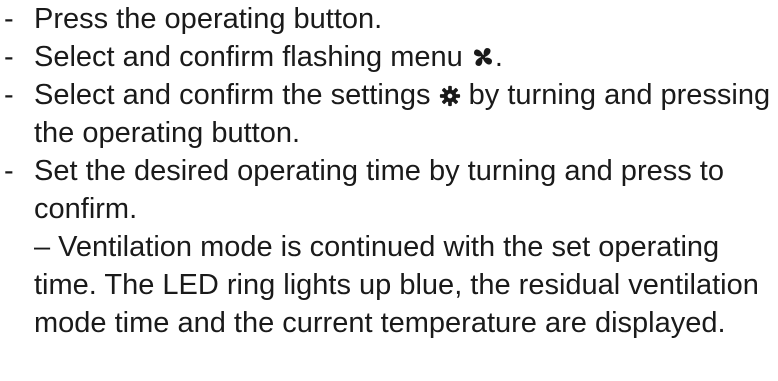 The image size is (778, 381). What do you see at coordinates (252, 57) in the screenshot?
I see `step-text: Select and confirm flashing menu` at bounding box center [252, 57].